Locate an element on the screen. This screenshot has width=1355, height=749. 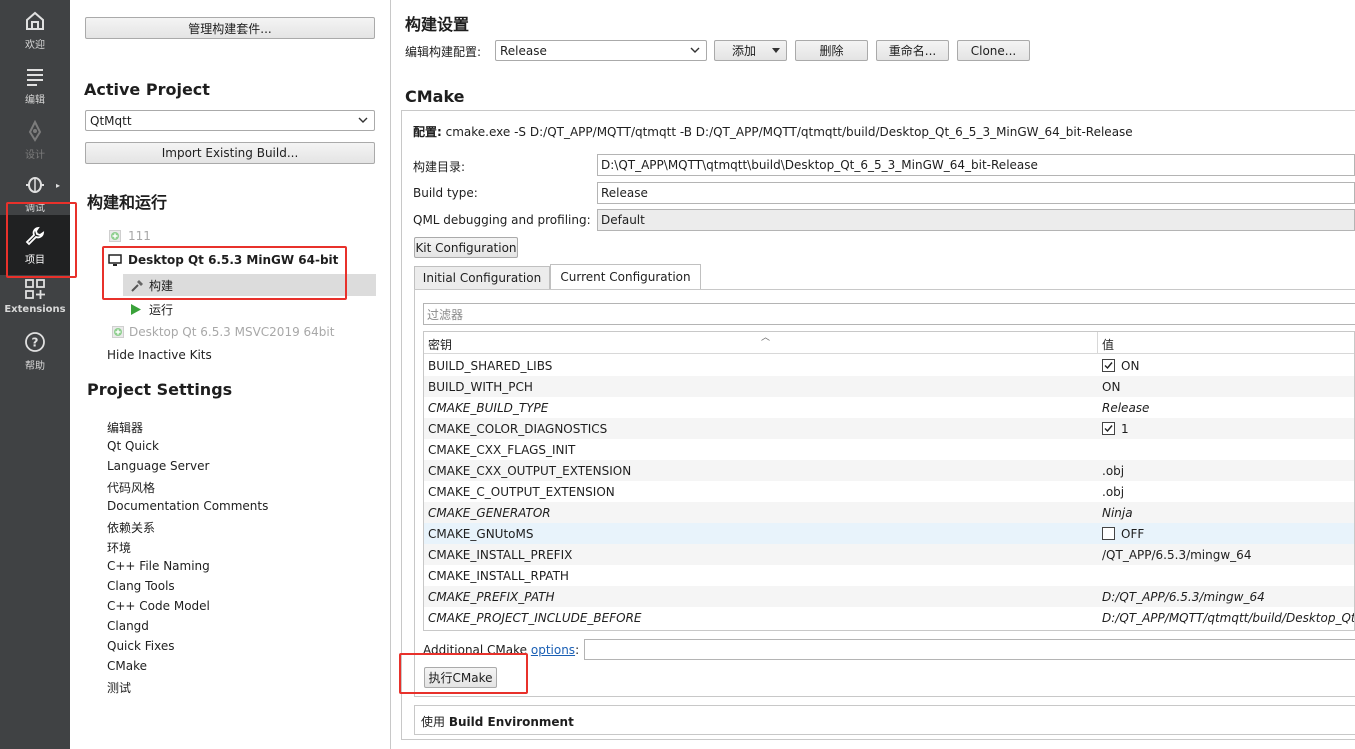
pane-divider is located at coordinates (390, 374).